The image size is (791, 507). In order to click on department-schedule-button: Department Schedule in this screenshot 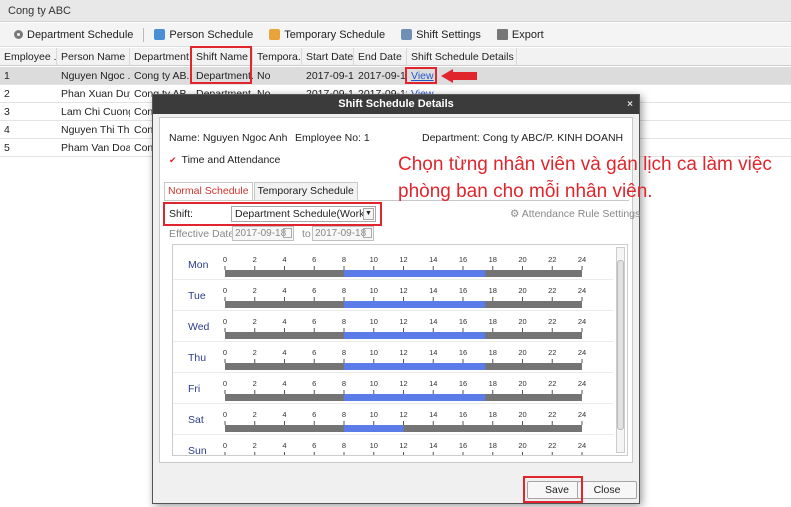, I will do `click(73, 35)`.